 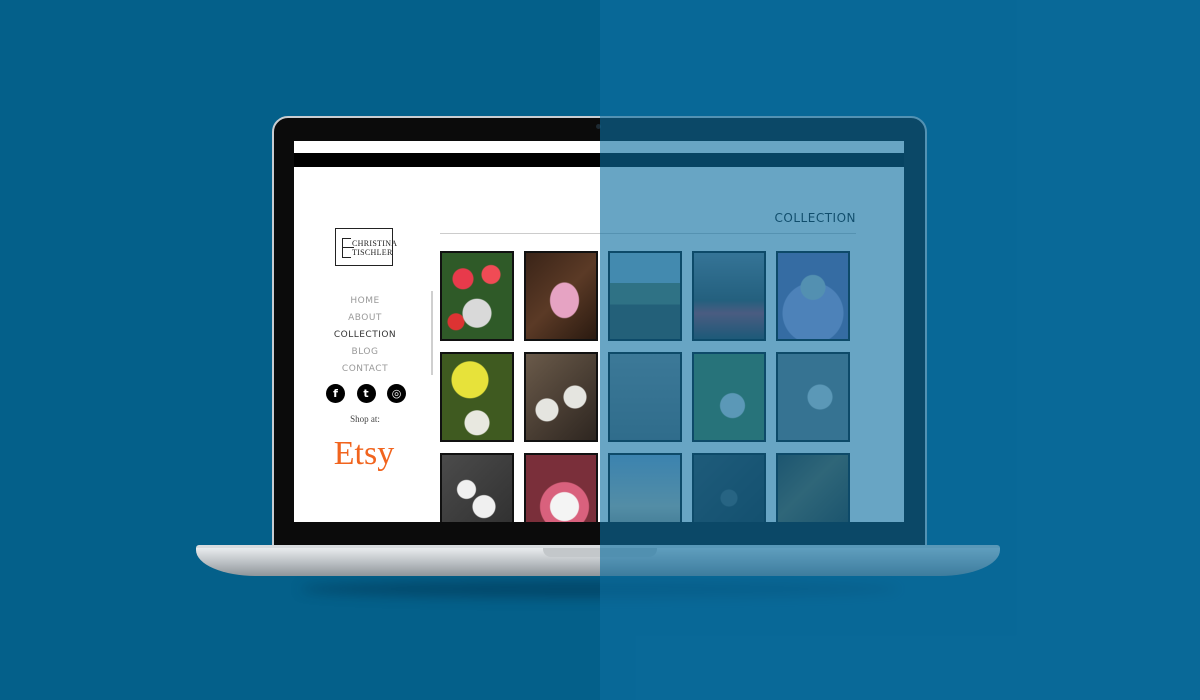 What do you see at coordinates (364, 454) in the screenshot?
I see `etsy-link: Etsy` at bounding box center [364, 454].